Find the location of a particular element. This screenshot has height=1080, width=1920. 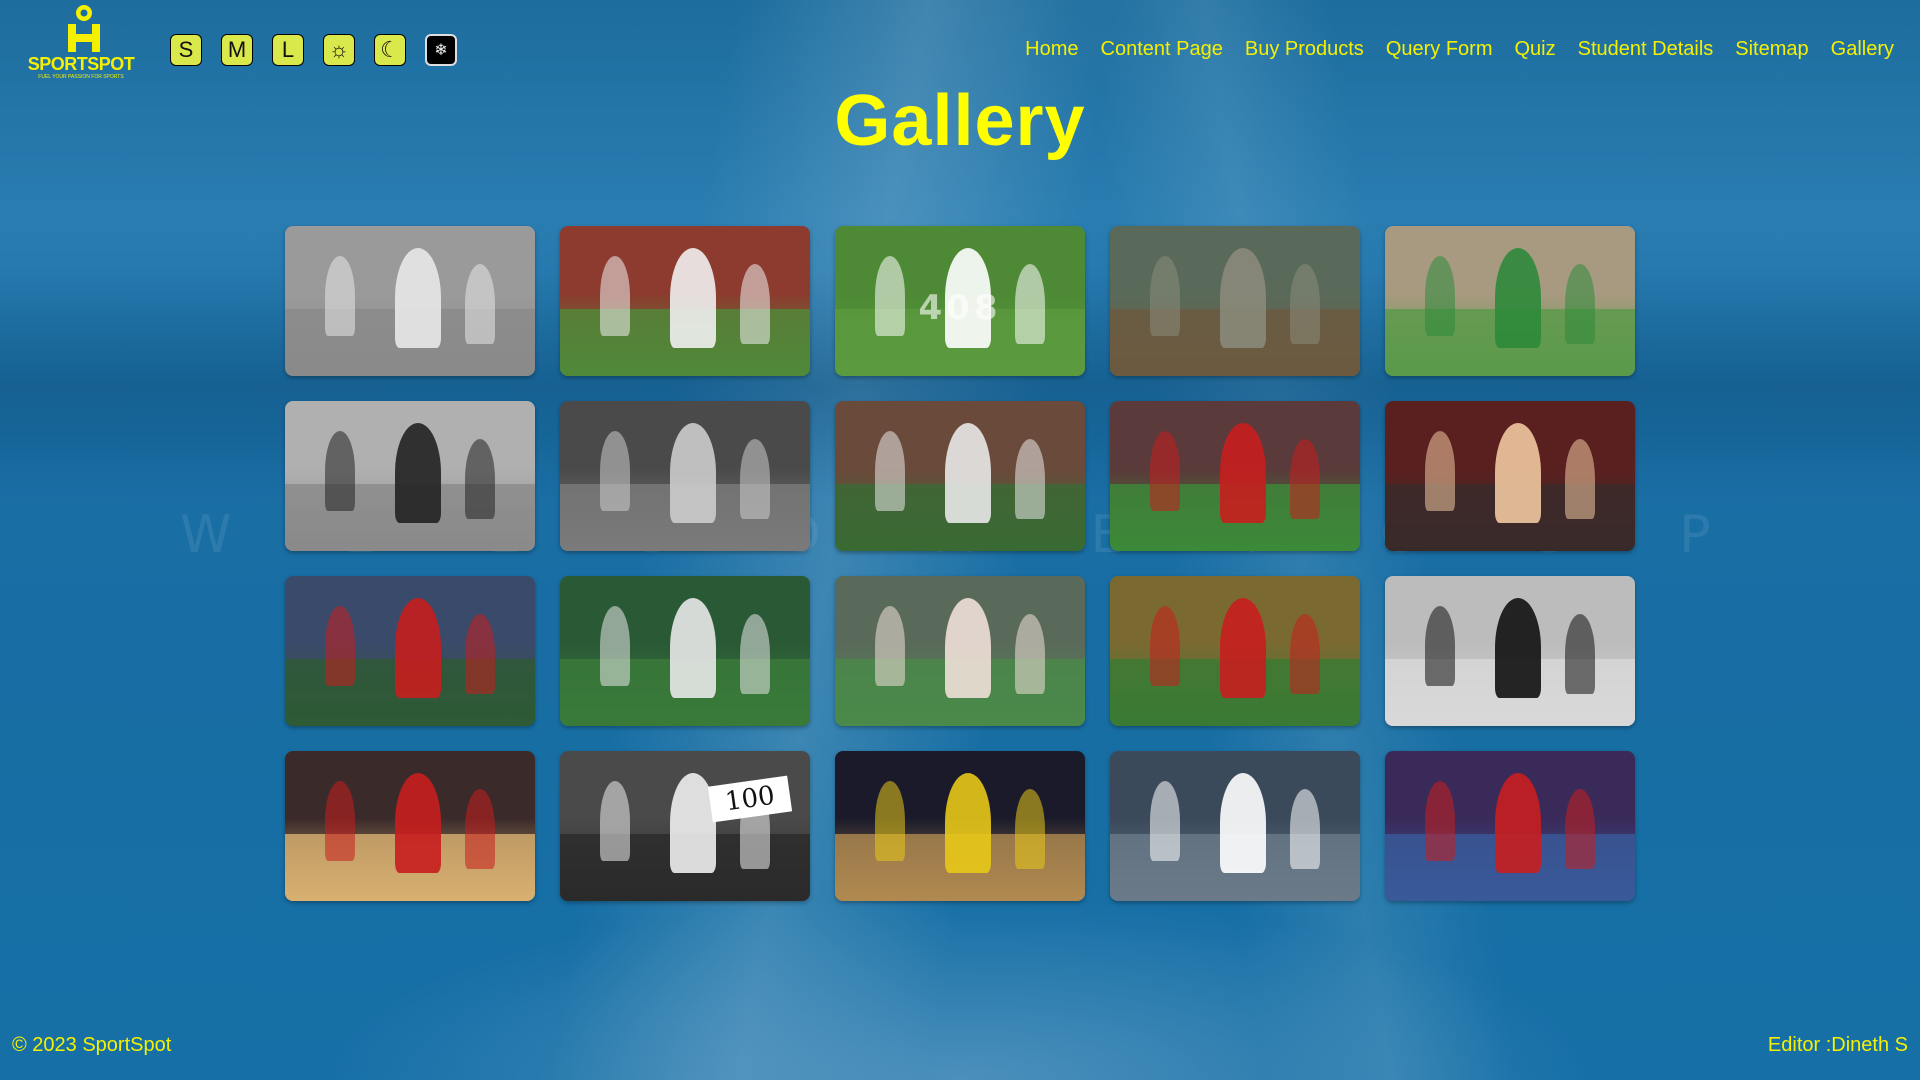

nav-query-form: Query Form is located at coordinates (1439, 49).